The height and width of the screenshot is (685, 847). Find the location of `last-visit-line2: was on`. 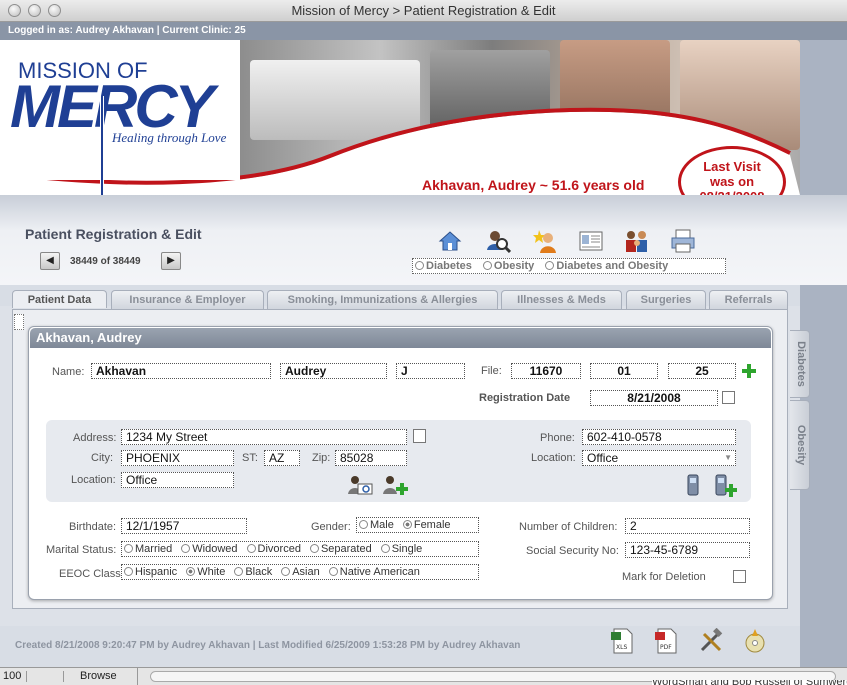

last-visit-line2: was on is located at coordinates (732, 181).